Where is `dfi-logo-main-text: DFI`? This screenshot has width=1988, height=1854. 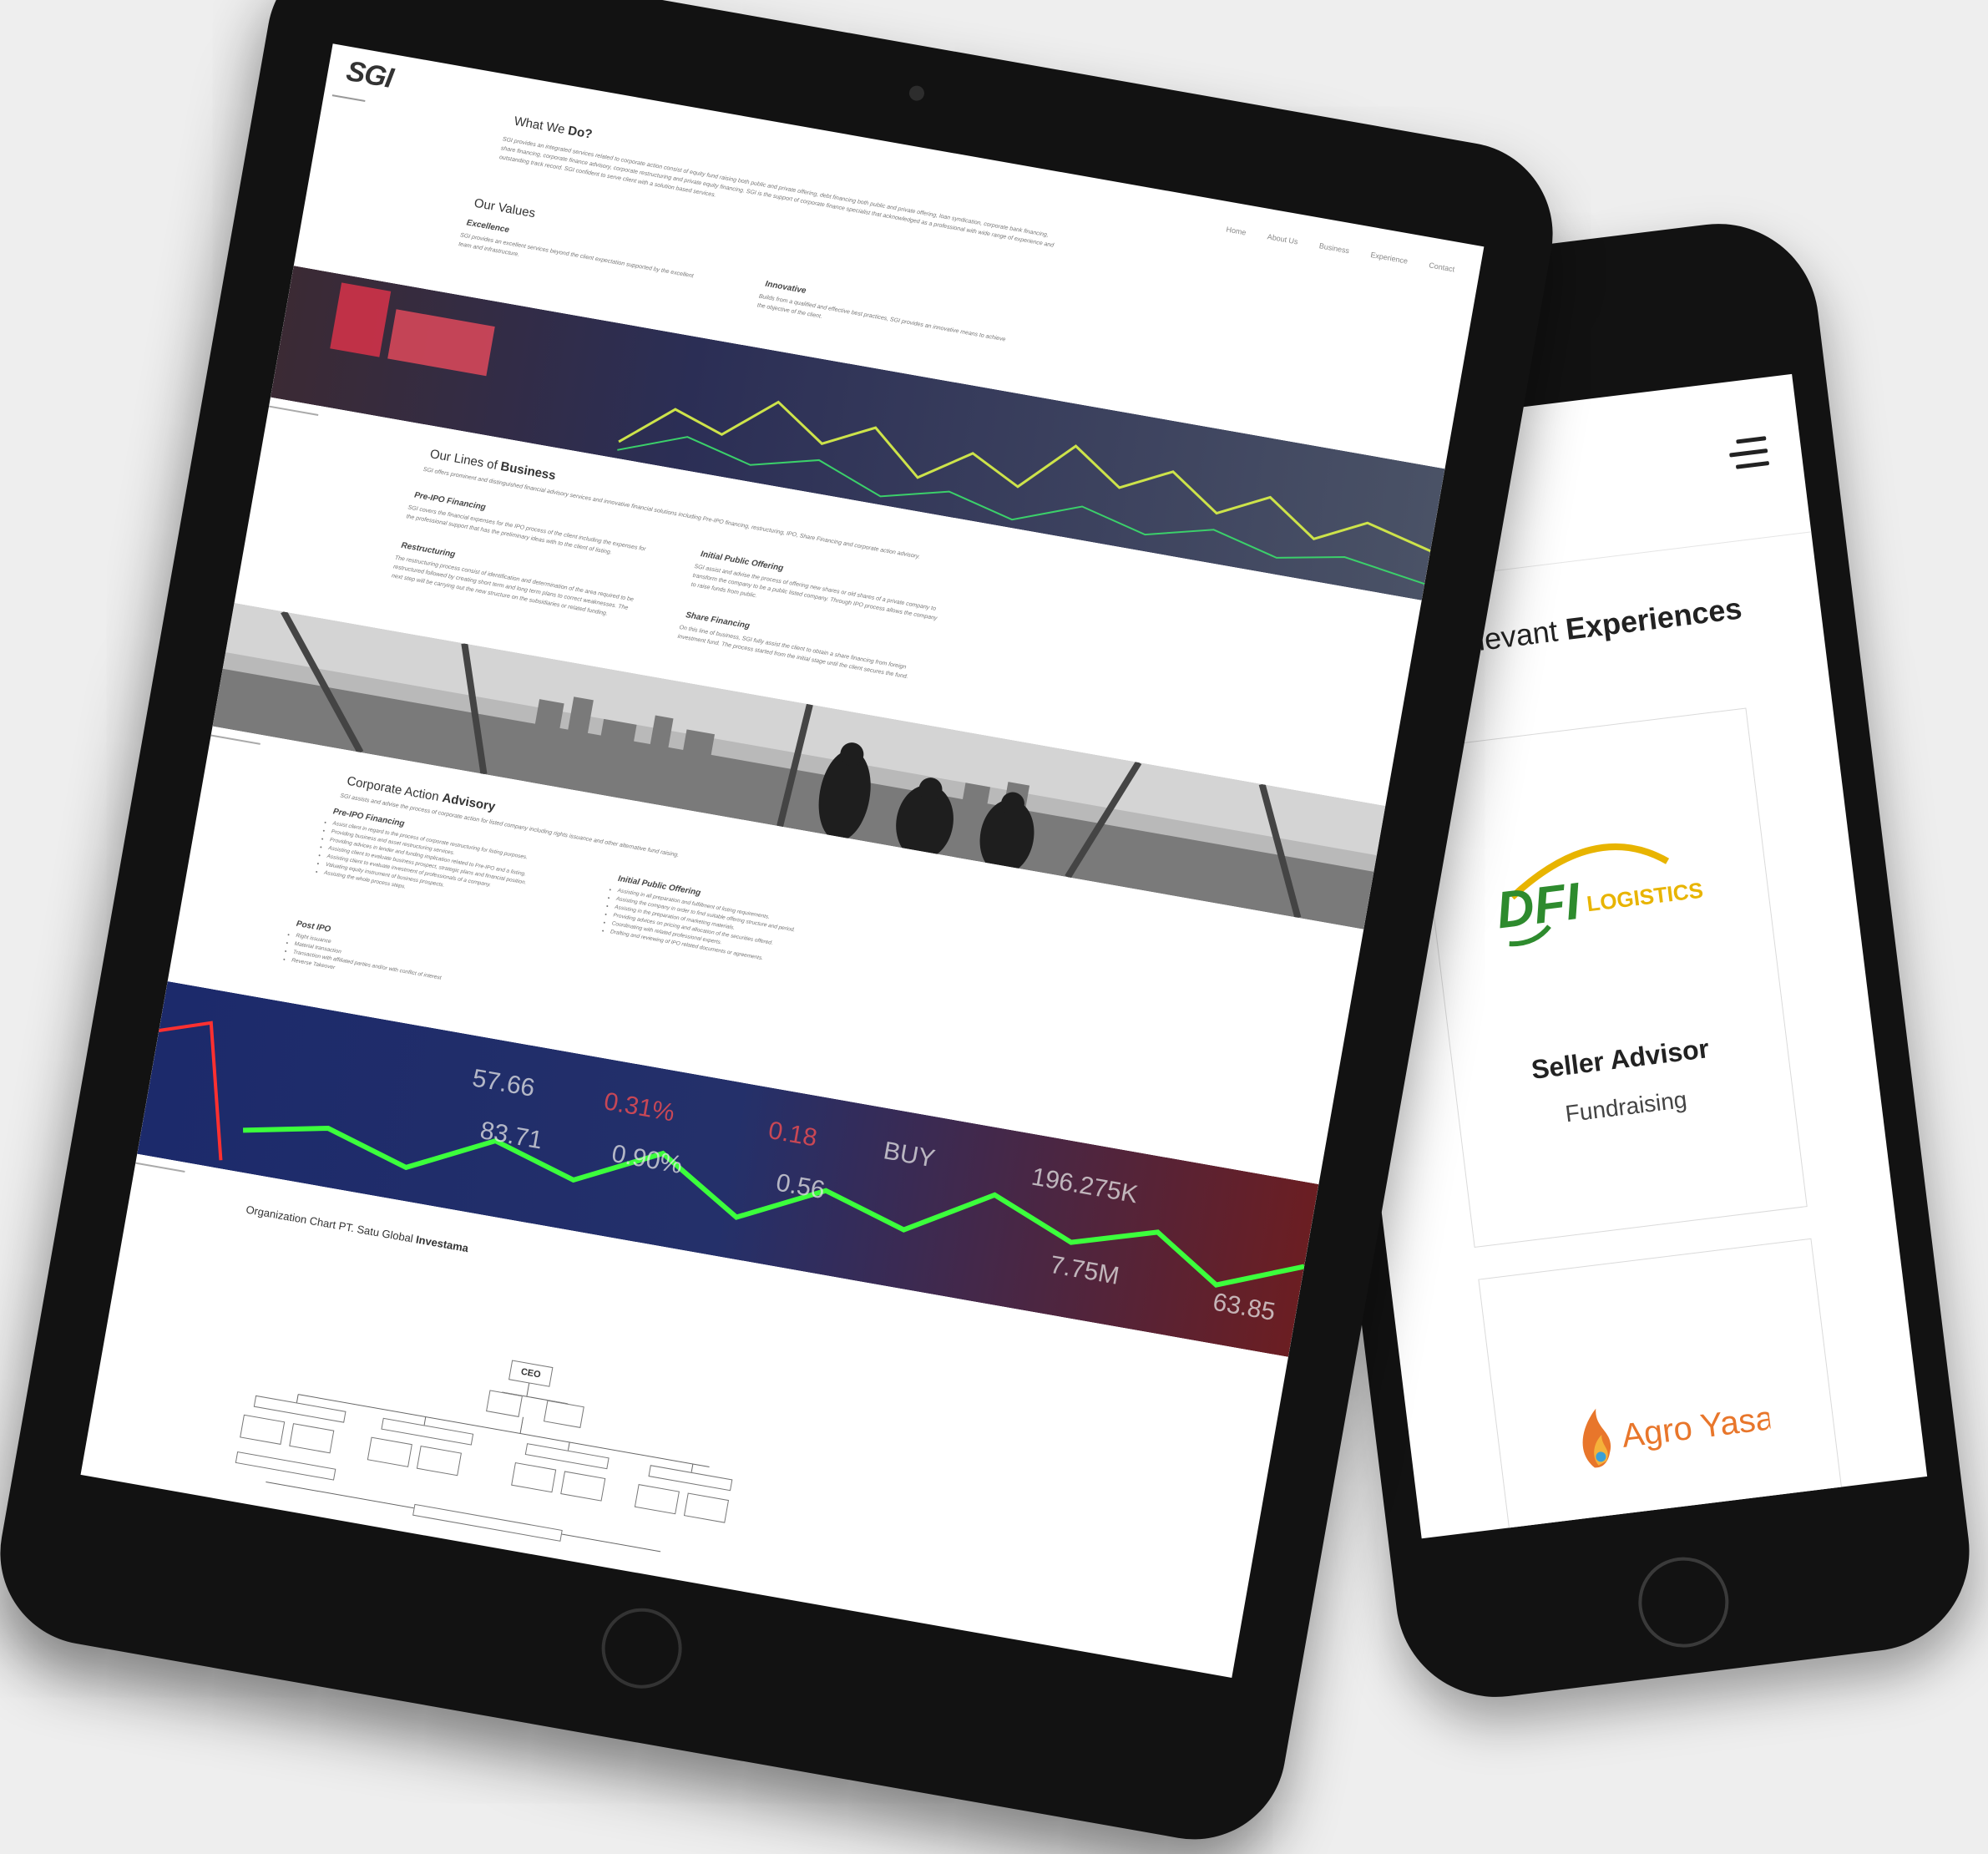
dfi-logo-main-text: DFI is located at coordinates (1539, 906).